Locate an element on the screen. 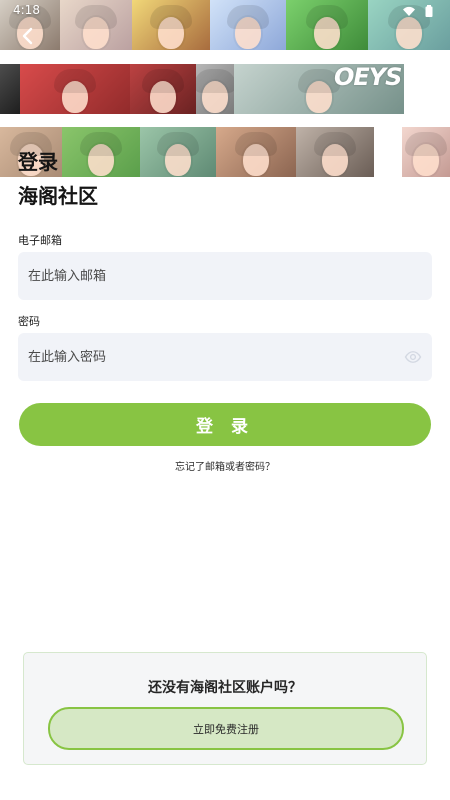 The width and height of the screenshot is (450, 800). banner-strip-edge is located at coordinates (426, 152).